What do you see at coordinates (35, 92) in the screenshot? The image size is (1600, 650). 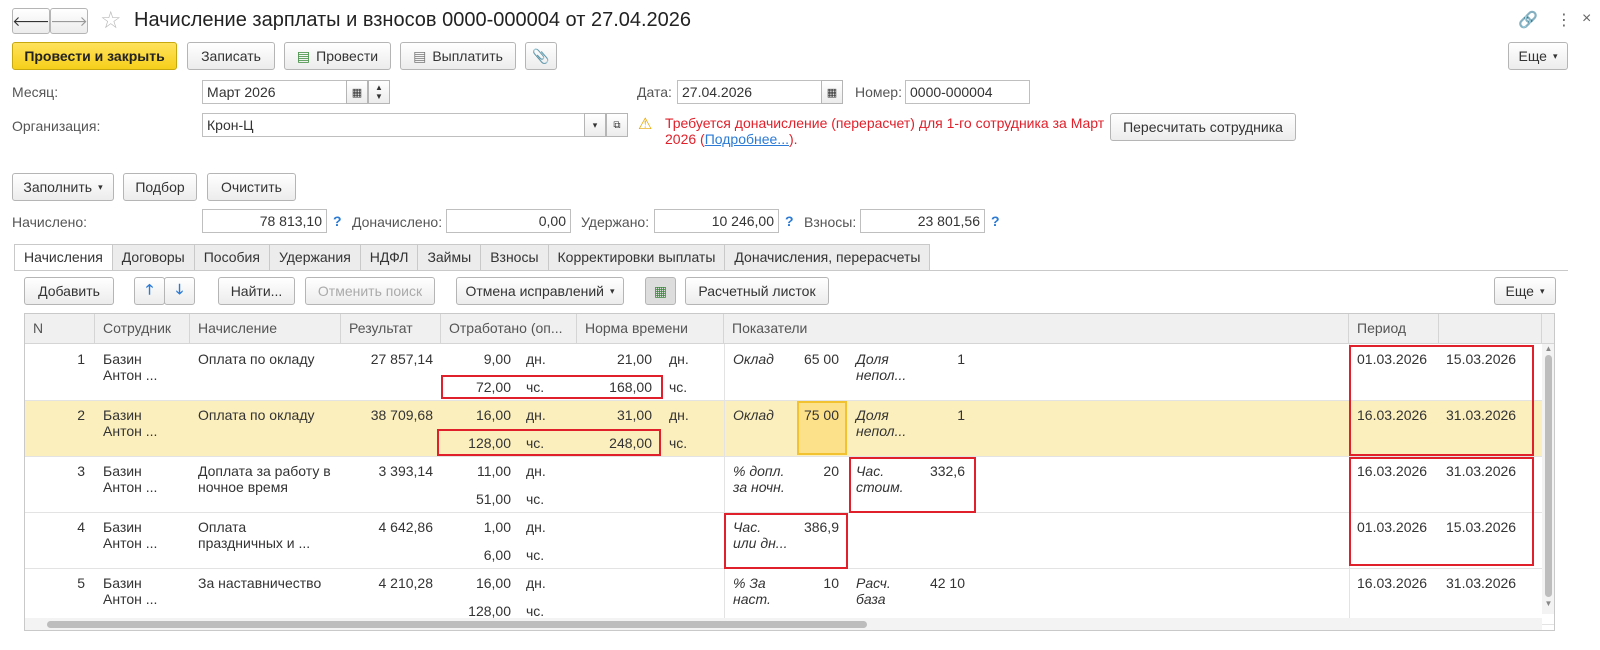 I see `month-label: Месяц:` at bounding box center [35, 92].